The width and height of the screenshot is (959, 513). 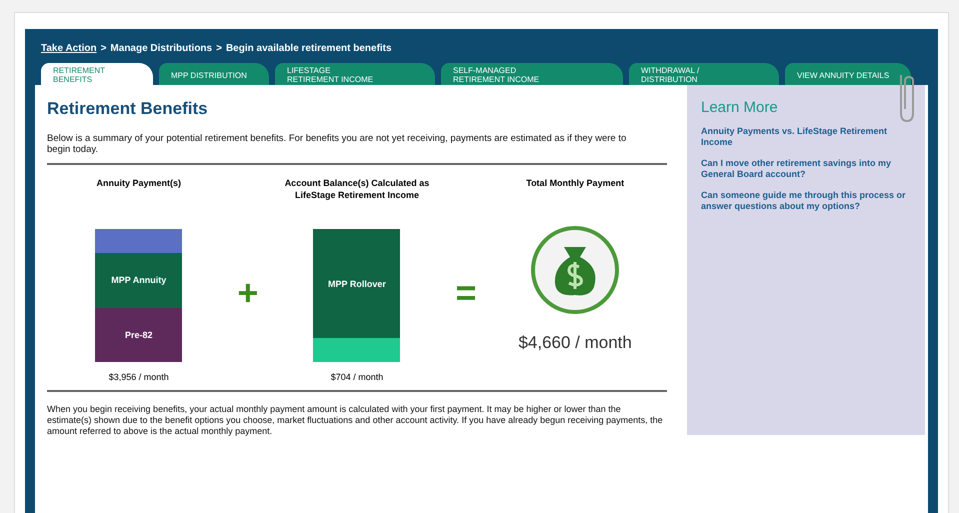 I want to click on bar-segment: MPP Rollover, so click(x=356, y=283).